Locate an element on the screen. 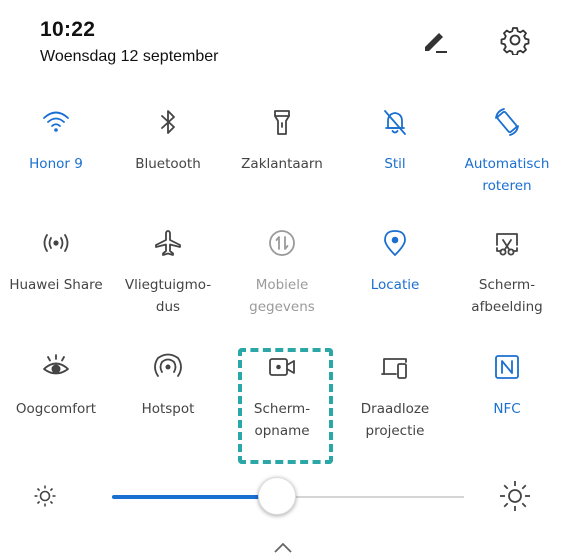 The image size is (565, 554). eye-icon is located at coordinates (56, 364).